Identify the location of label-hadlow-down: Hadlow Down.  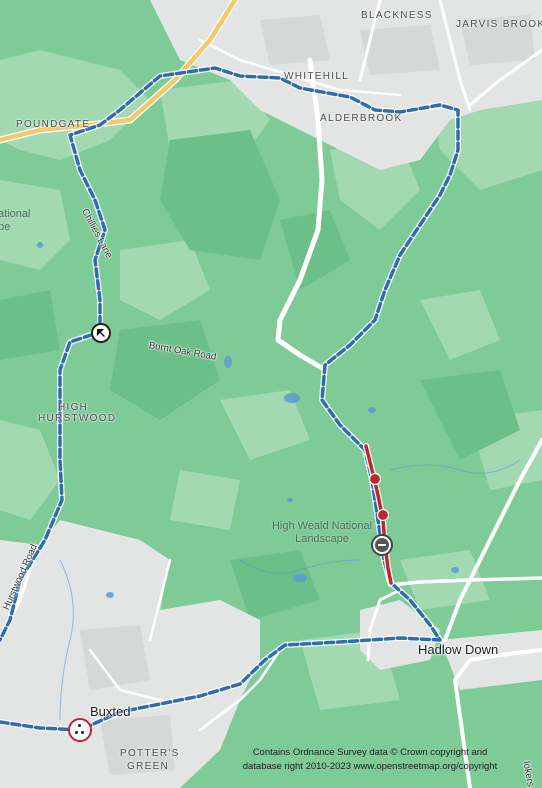
(458, 649).